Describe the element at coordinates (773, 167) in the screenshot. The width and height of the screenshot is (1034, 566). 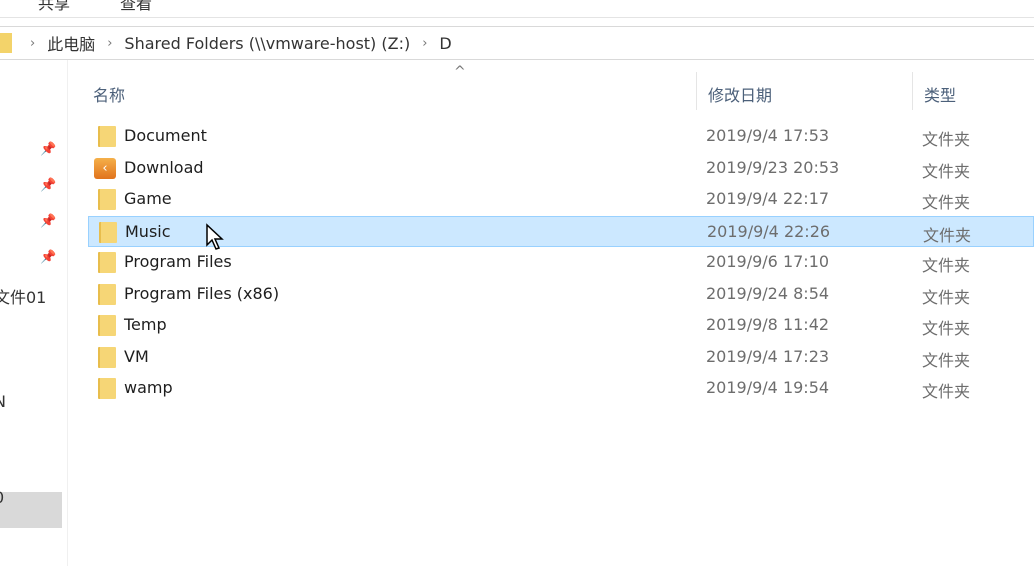
I see `file-date: 2019/9/23 20:53` at that location.